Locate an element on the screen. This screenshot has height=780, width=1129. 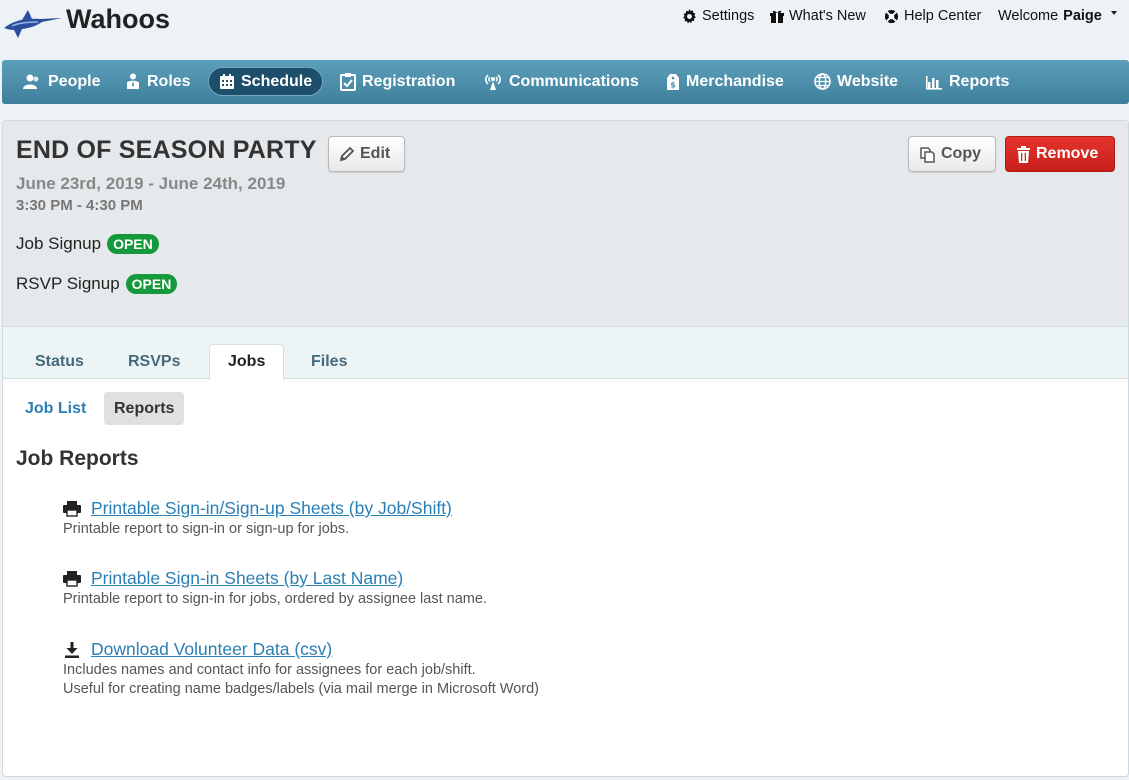
job-signup-label: Job Signup is located at coordinates (59, 243).